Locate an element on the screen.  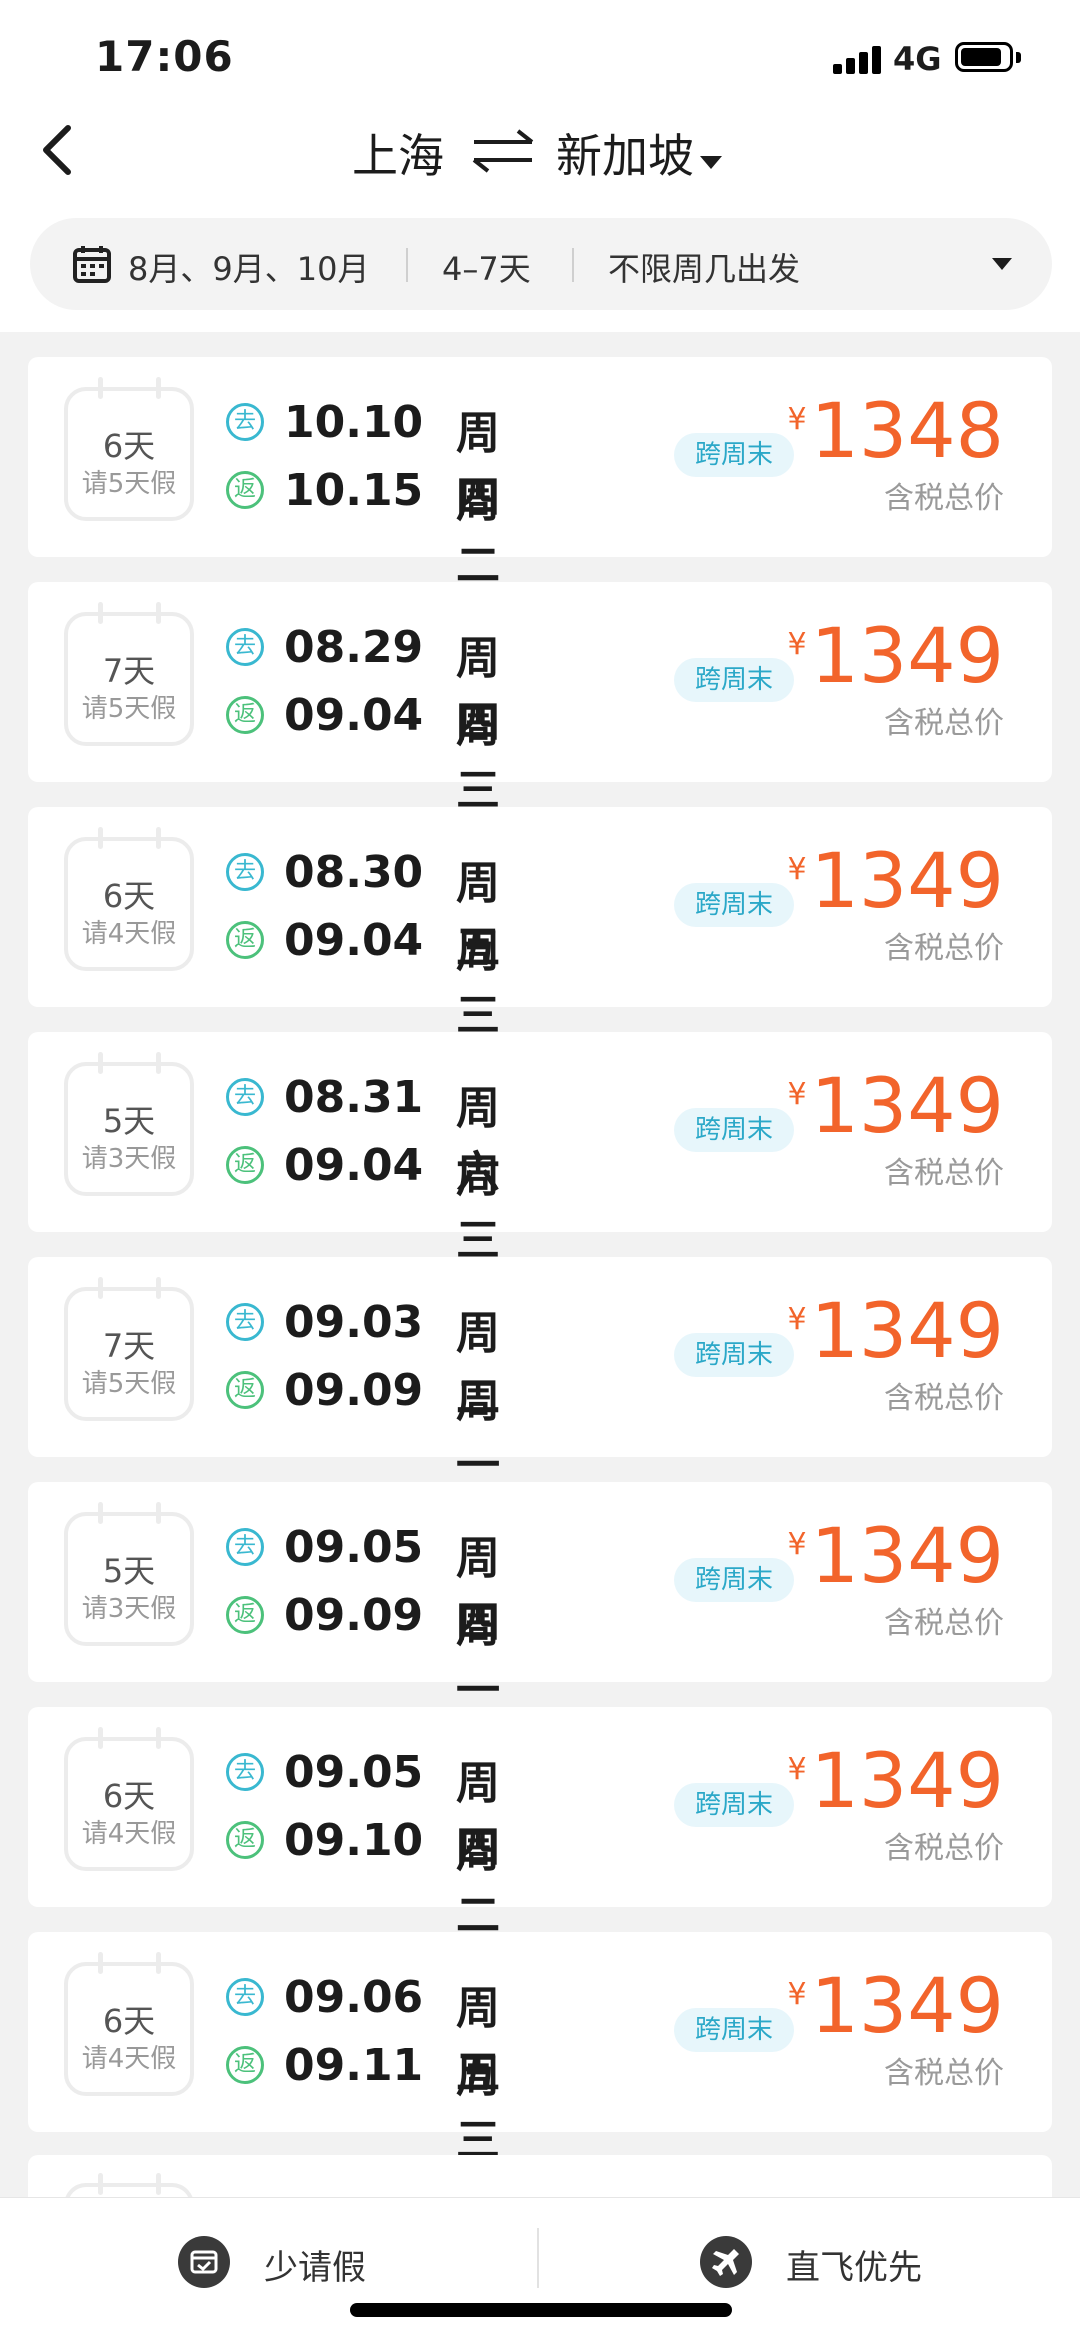
return-date: 09.09 is located at coordinates (354, 1615).